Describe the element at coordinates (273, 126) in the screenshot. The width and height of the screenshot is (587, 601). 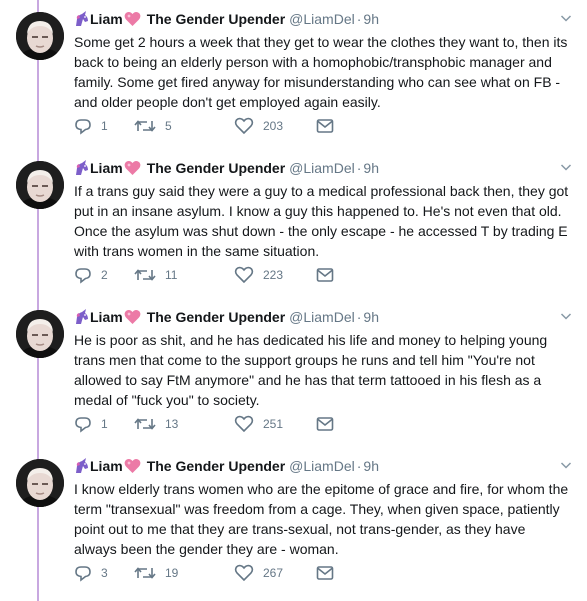
I see `like-count: 203` at that location.